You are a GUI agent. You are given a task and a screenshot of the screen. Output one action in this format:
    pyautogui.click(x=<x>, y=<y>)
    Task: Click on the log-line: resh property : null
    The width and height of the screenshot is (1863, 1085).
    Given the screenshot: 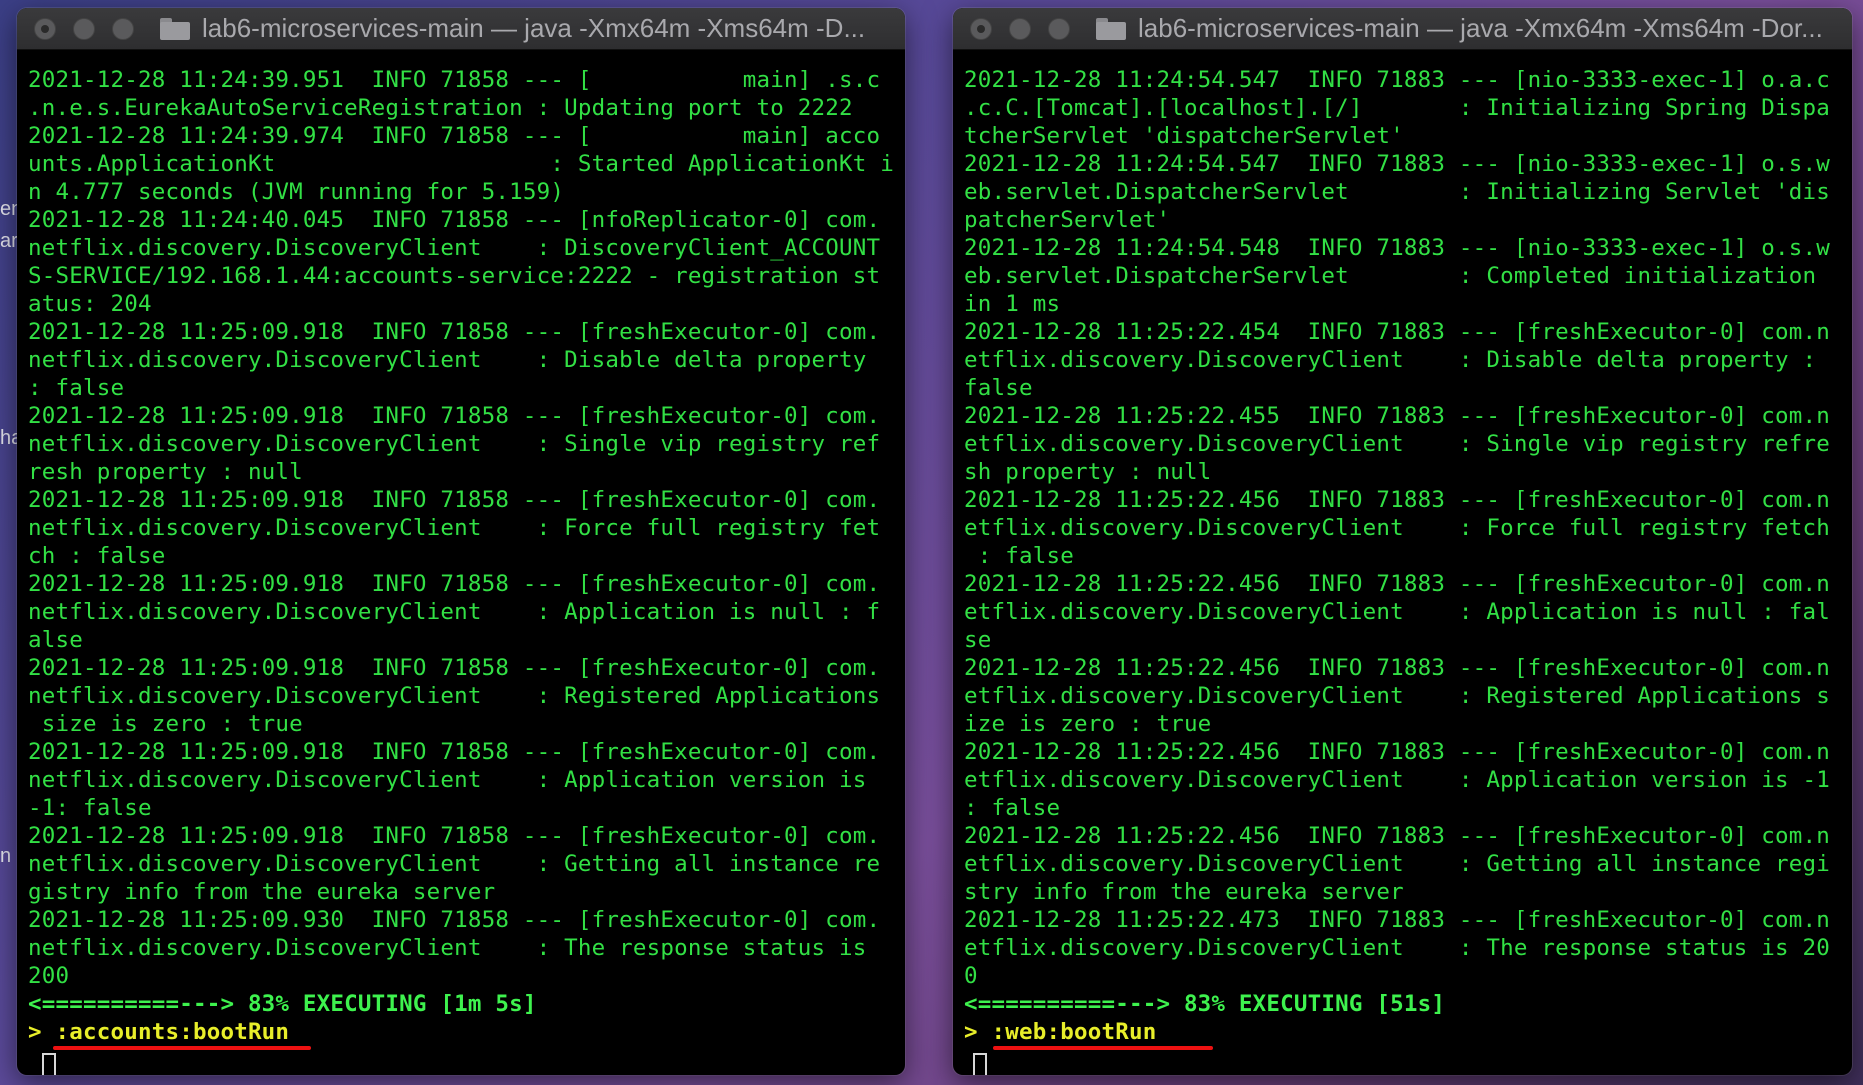 What is the action you would take?
    pyautogui.click(x=165, y=472)
    